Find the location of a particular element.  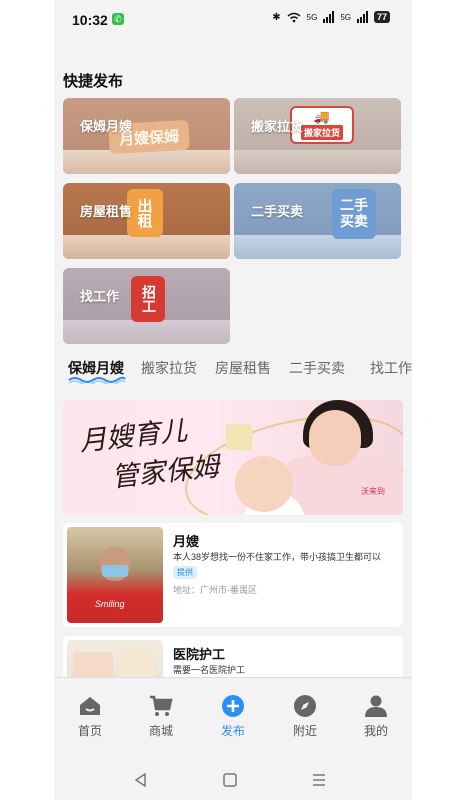

back-triangle-icon is located at coordinates (141, 780).